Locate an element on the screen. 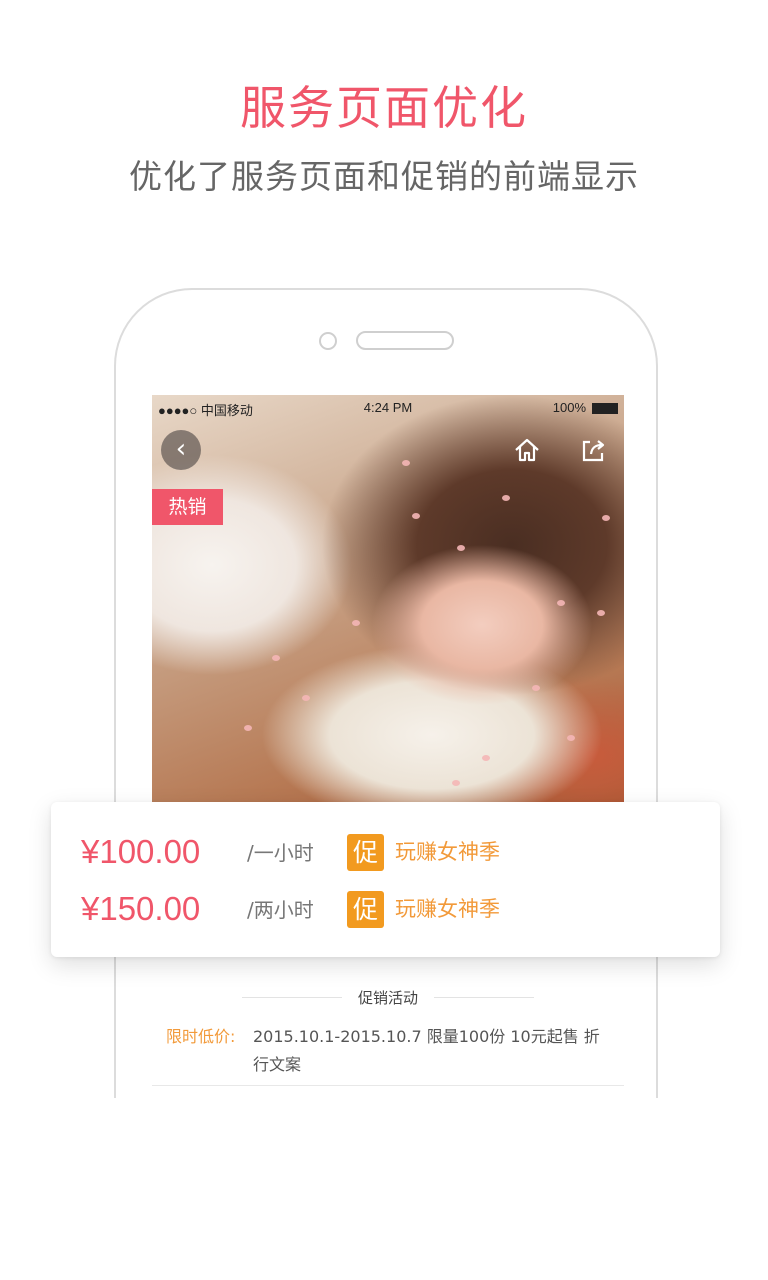  hot-badge: 热销 is located at coordinates (187, 507).